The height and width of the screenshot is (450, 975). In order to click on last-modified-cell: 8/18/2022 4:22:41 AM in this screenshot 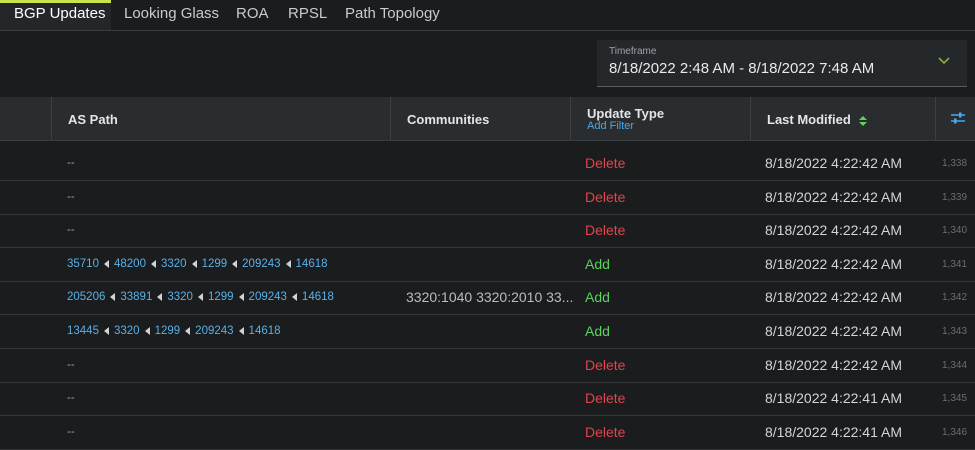, I will do `click(833, 431)`.